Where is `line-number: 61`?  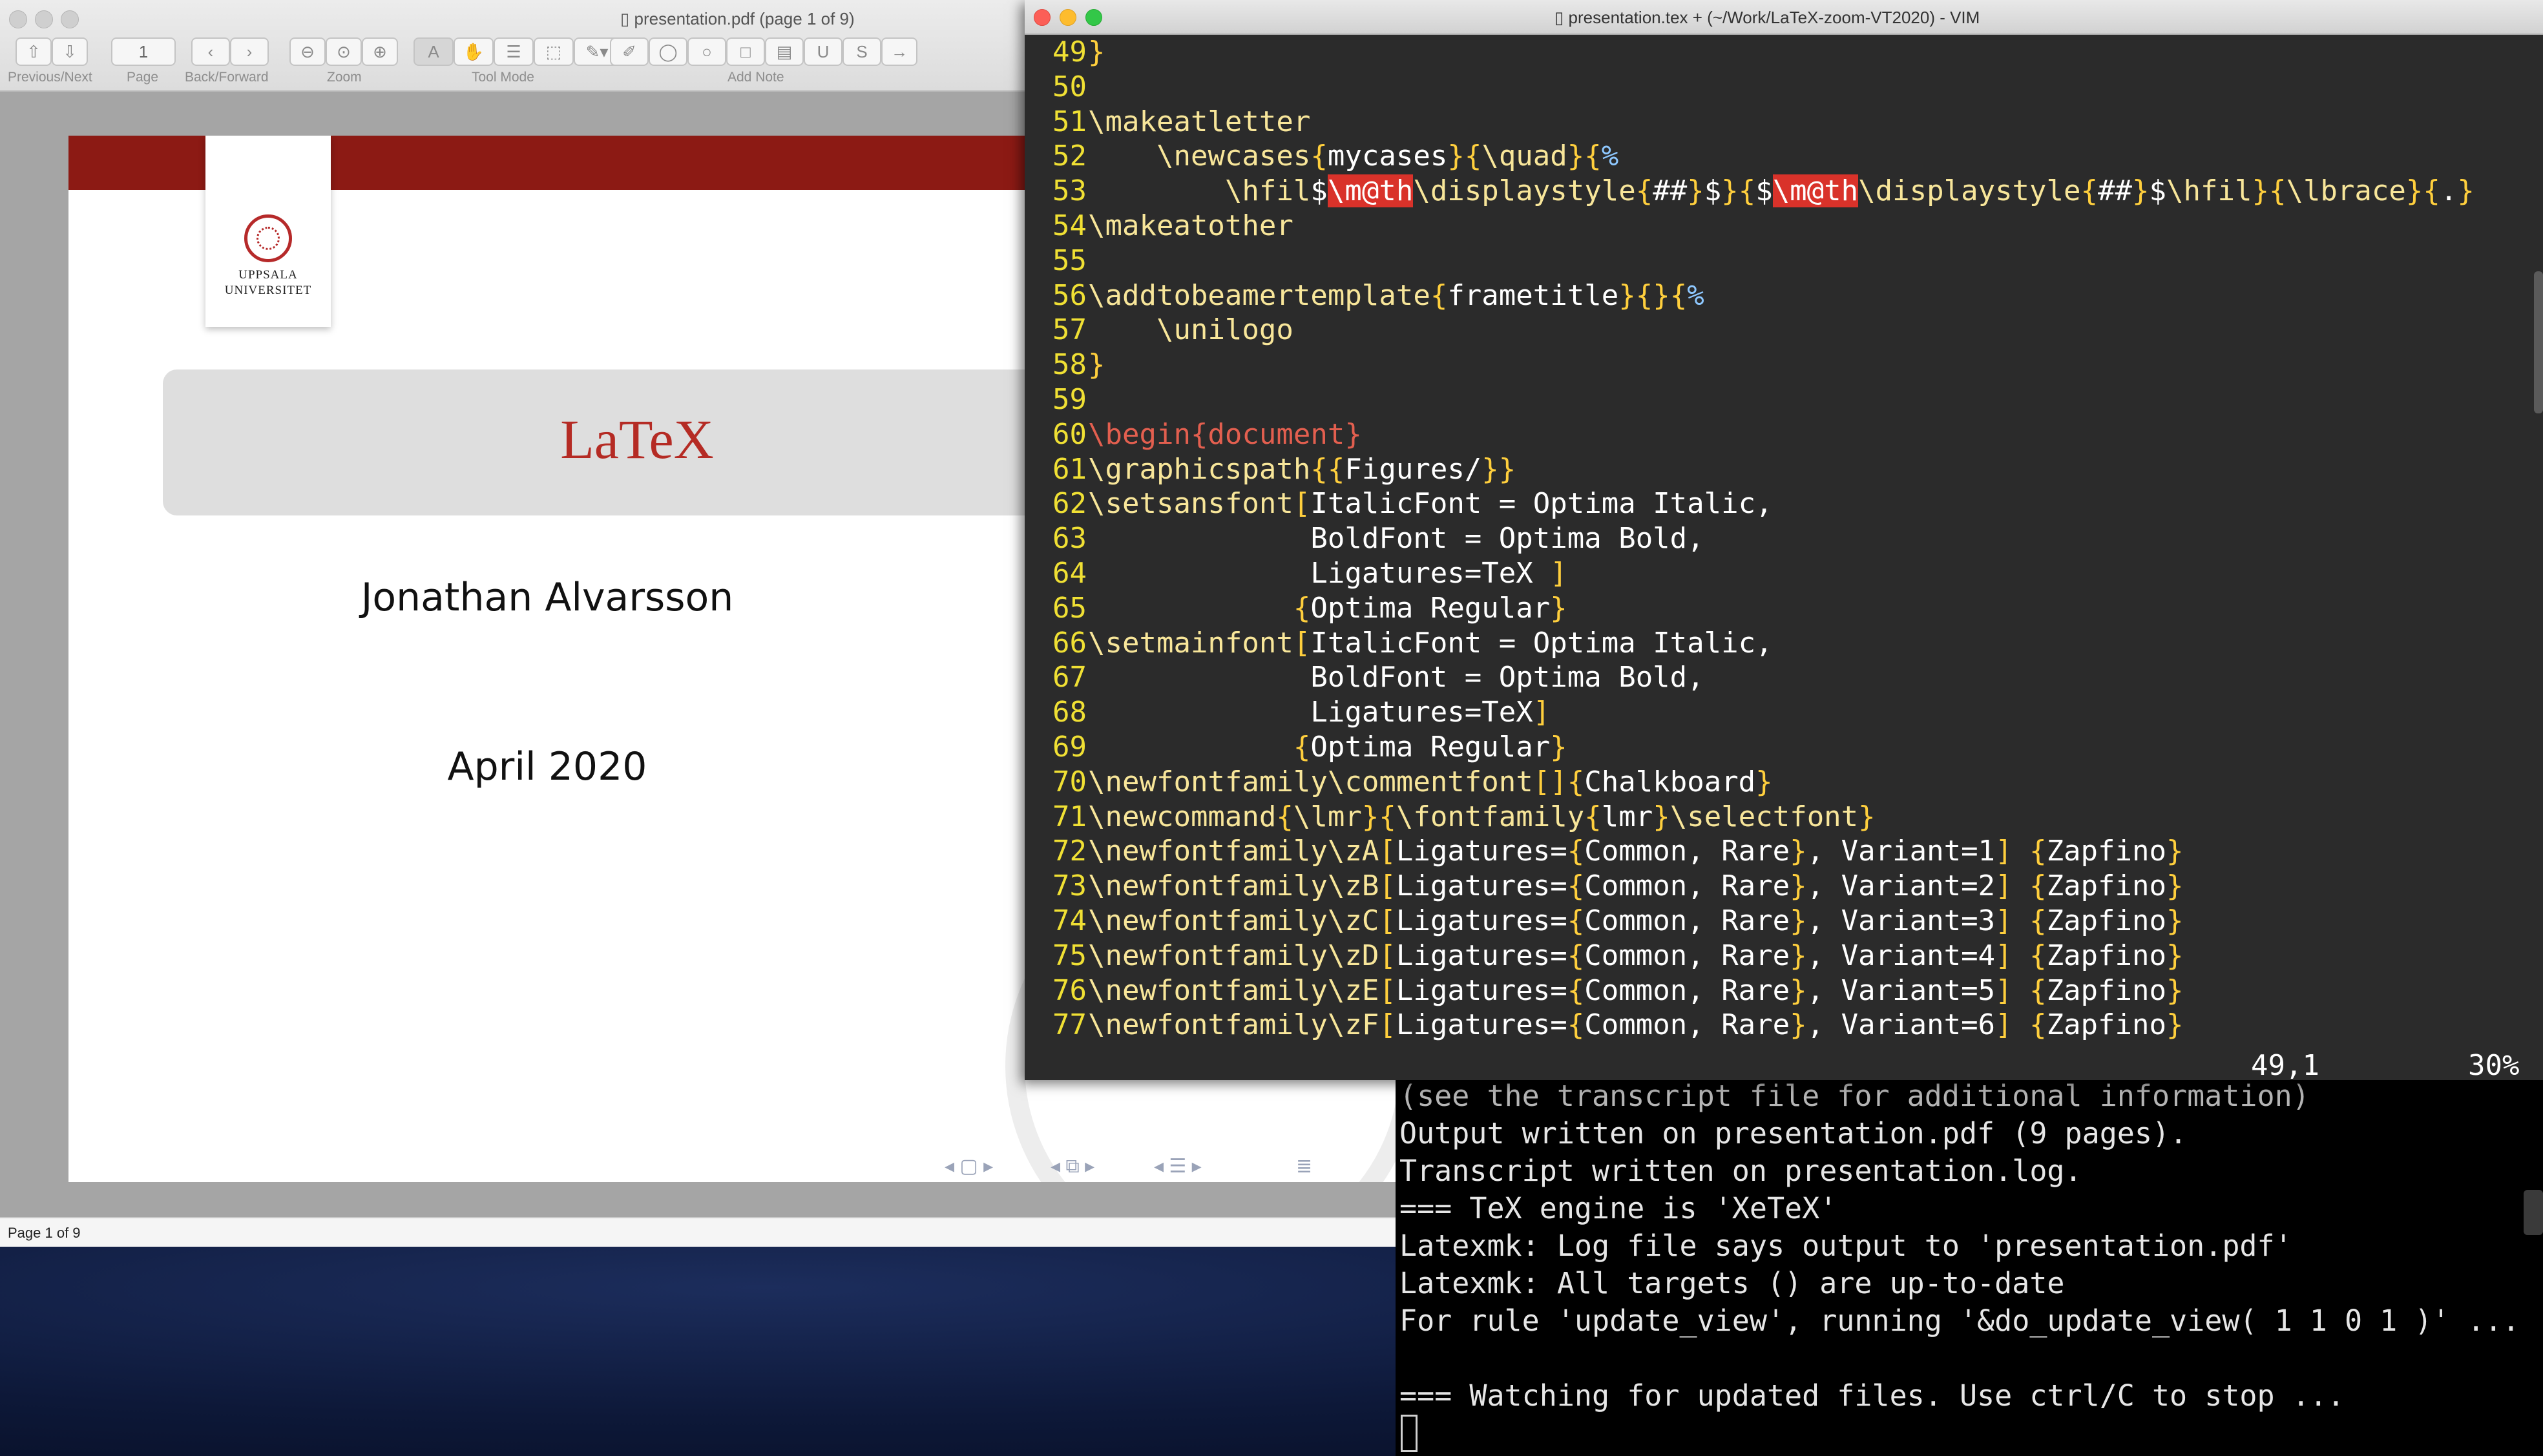 line-number: 61 is located at coordinates (1069, 469).